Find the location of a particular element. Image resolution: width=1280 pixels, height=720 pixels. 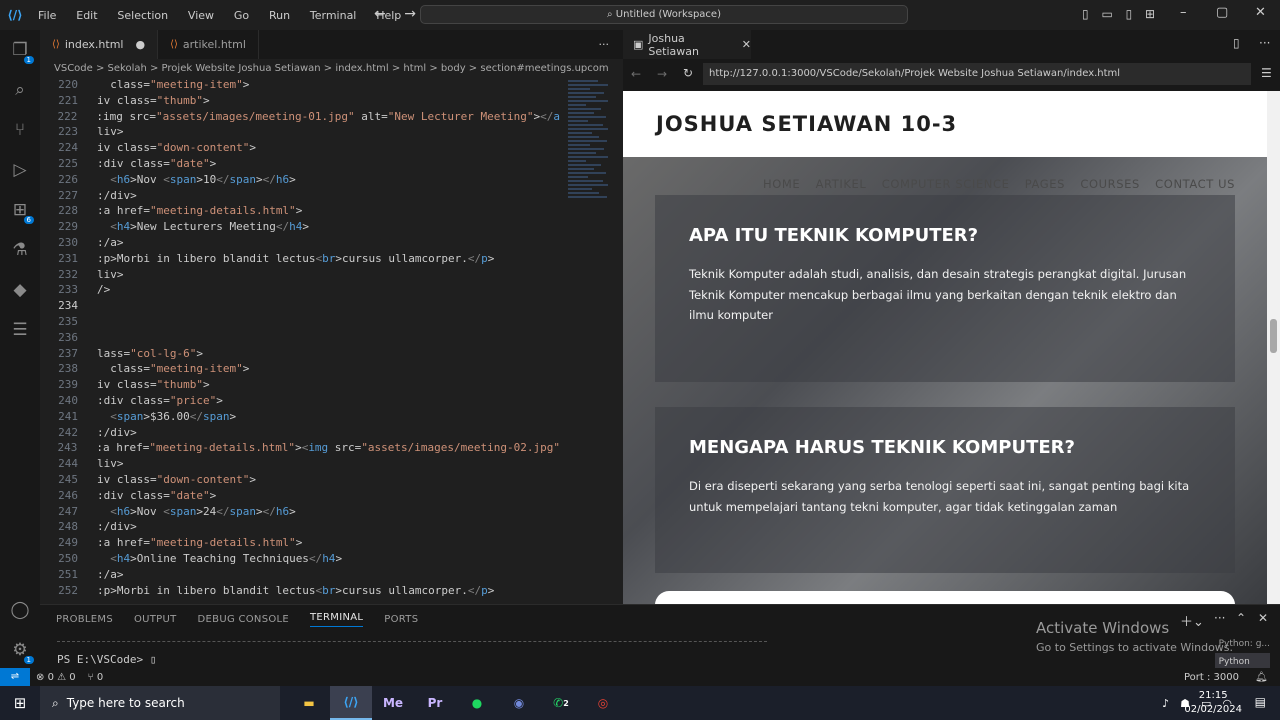

menu-go: Go is located at coordinates (241, 15).